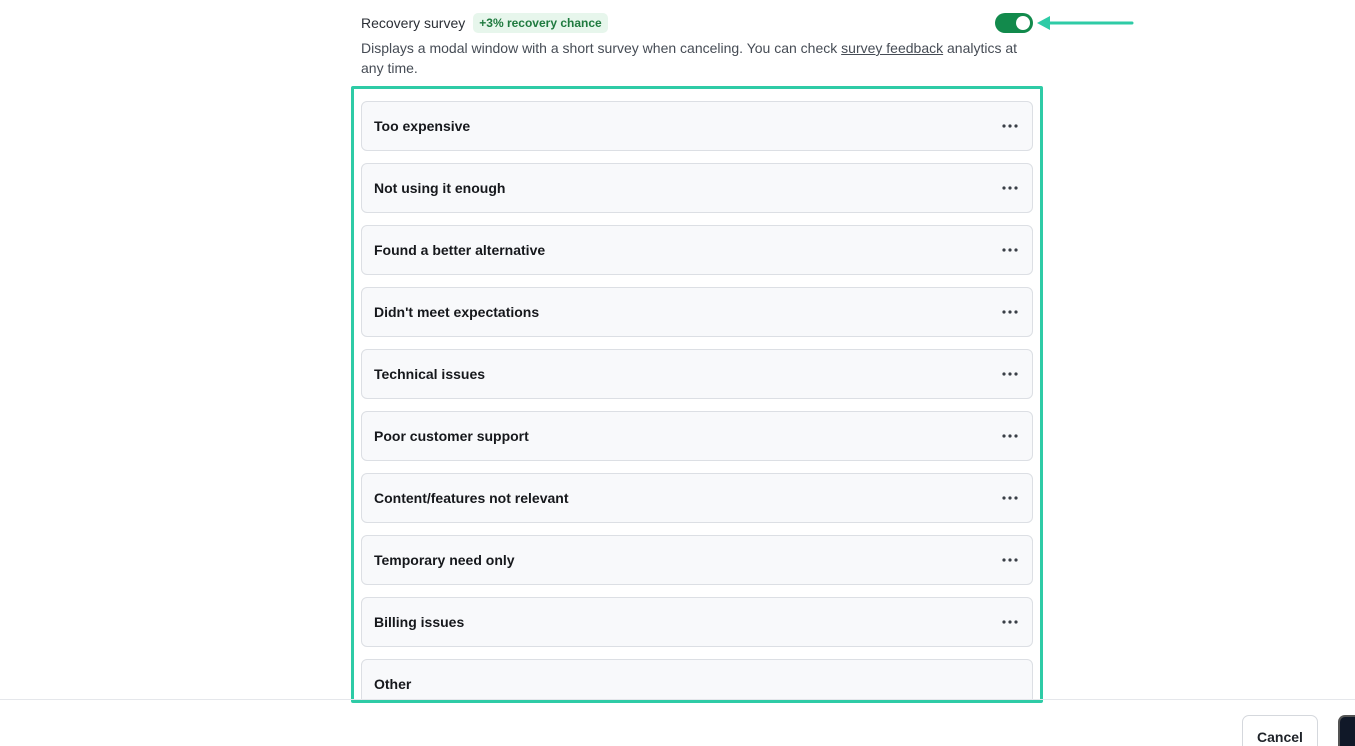 The width and height of the screenshot is (1355, 746). What do you see at coordinates (457, 312) in the screenshot?
I see `reason-label: Didn't meet expectations` at bounding box center [457, 312].